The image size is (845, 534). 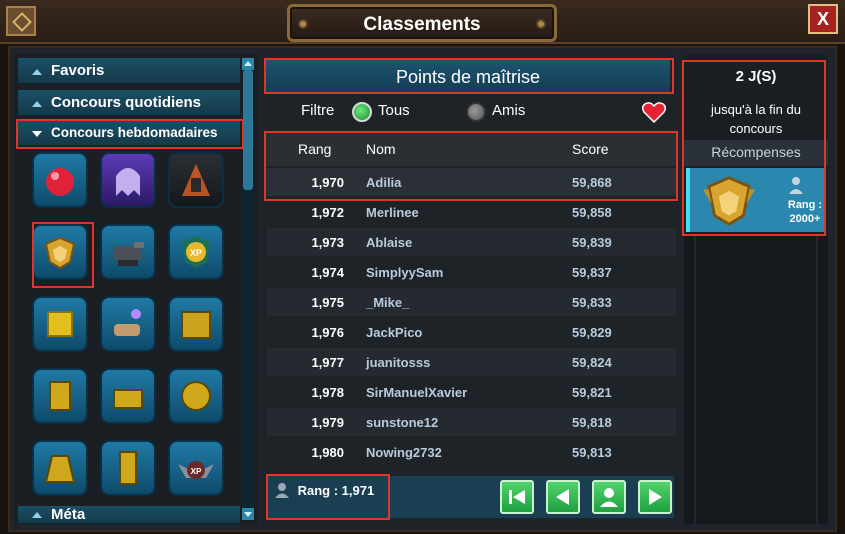 What do you see at coordinates (327, 422) in the screenshot?
I see `row-rank: 1,979` at bounding box center [327, 422].